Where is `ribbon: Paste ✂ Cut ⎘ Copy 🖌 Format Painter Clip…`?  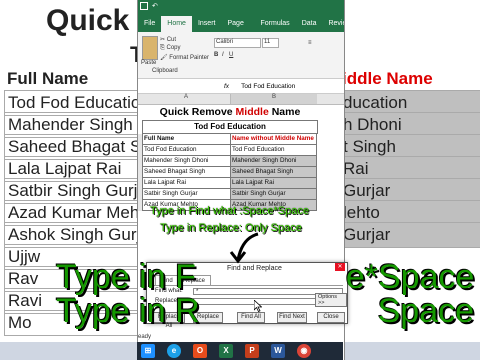
ribbon: Paste ✂ Cut ⎘ Copy 🖌 Format Painter Clip… is located at coordinates (241, 55).